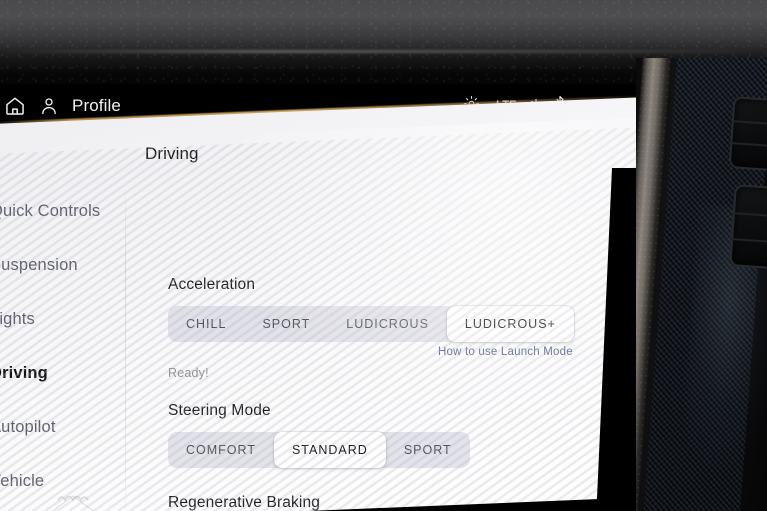  I want to click on sidebar-item-autopilot: Autopilot, so click(68, 427).